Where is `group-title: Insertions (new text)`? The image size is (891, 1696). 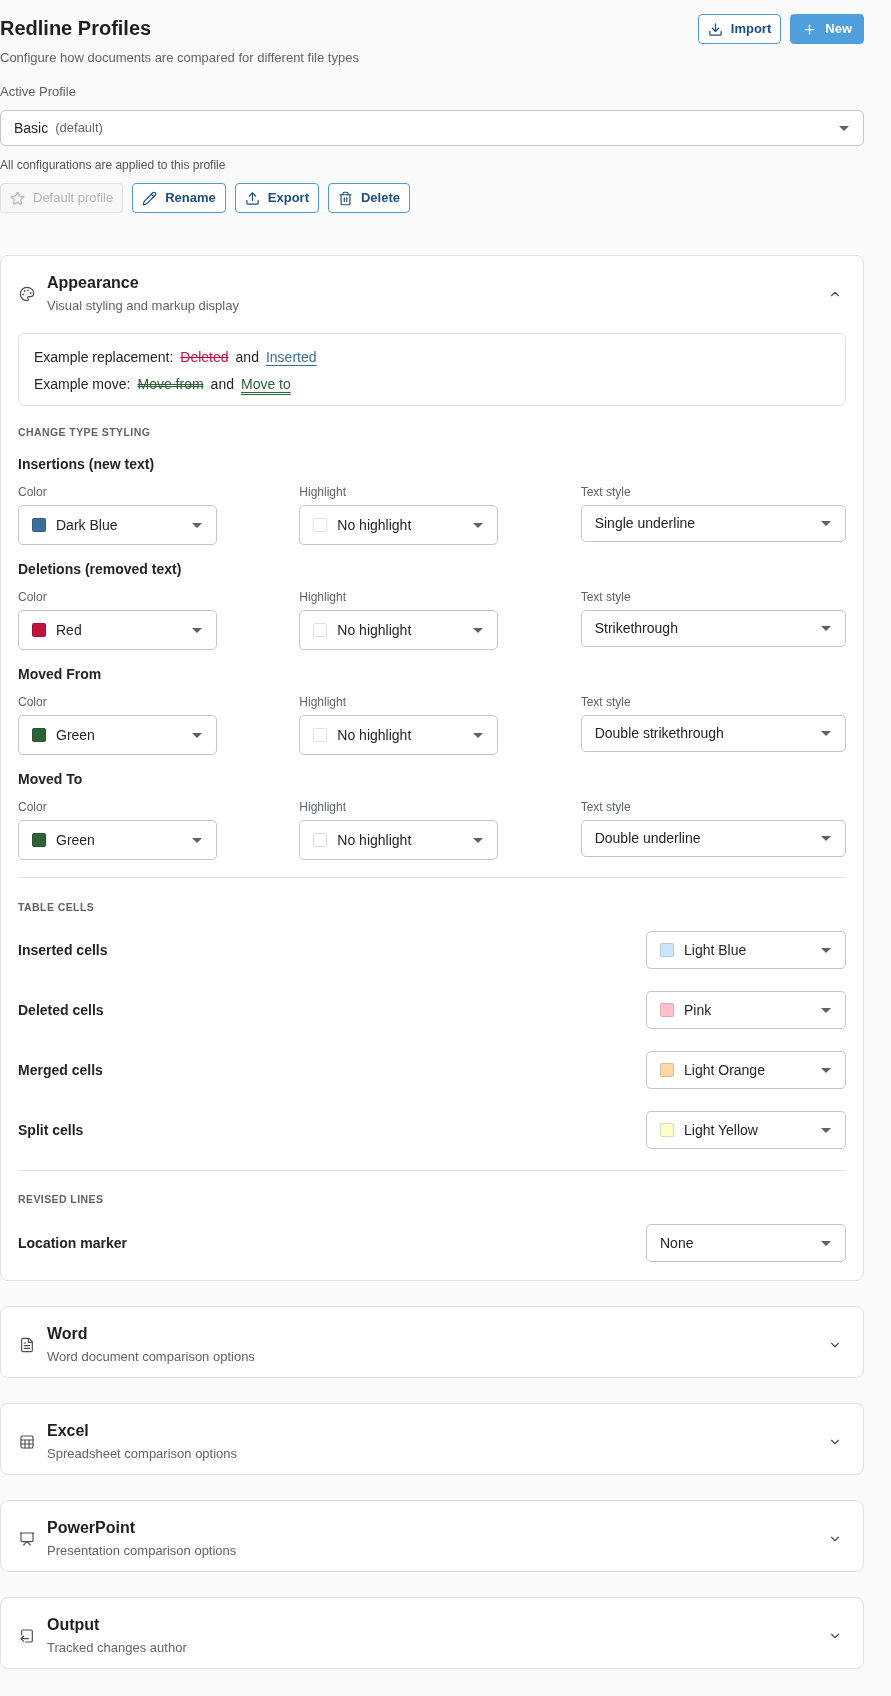
group-title: Insertions (new text) is located at coordinates (87, 464).